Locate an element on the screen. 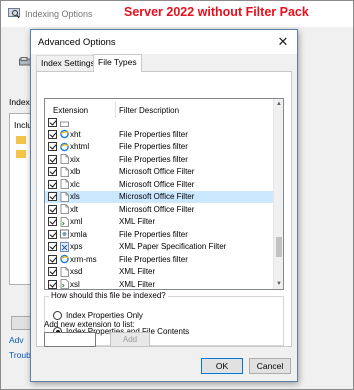  extension-cell: xlt is located at coordinates (74, 209).